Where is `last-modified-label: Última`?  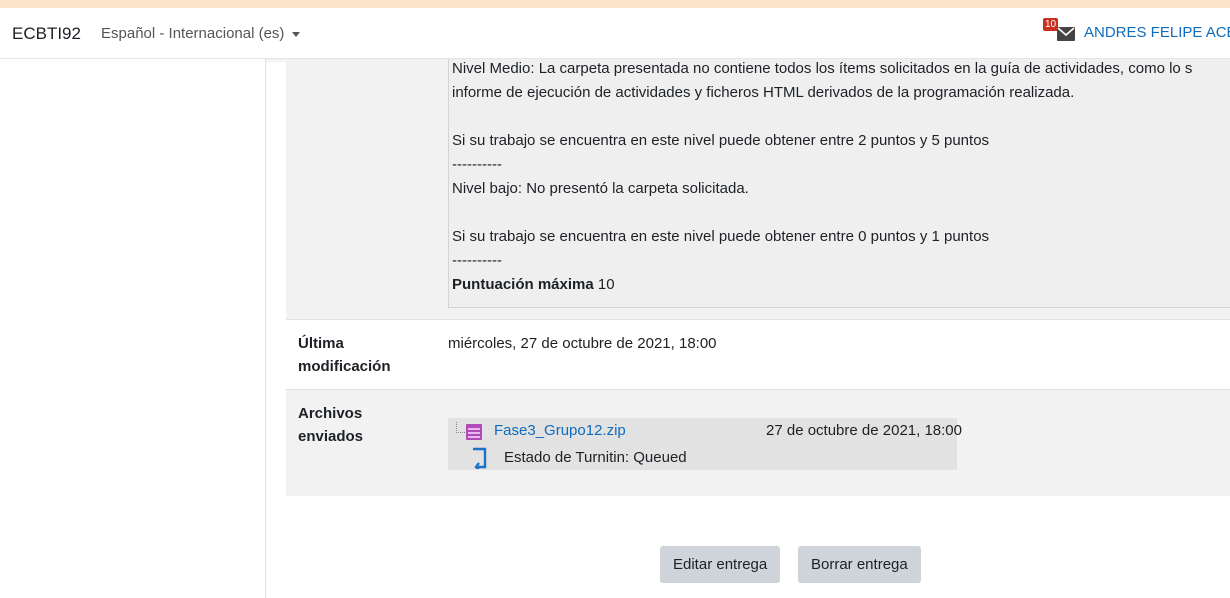
last-modified-label: Última is located at coordinates (321, 343).